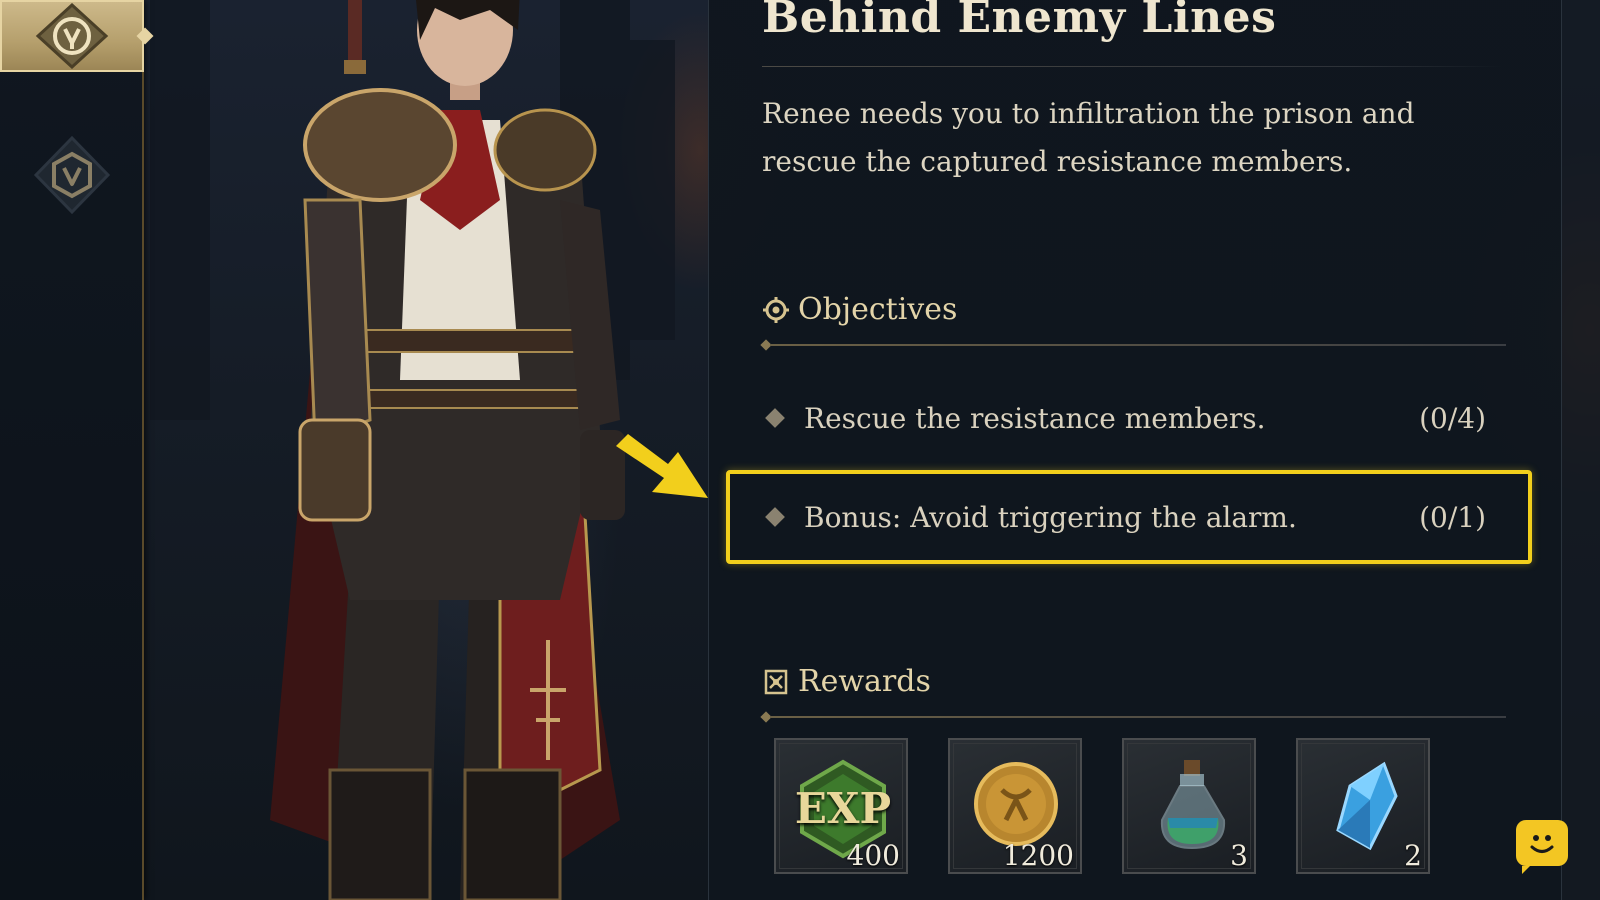 The height and width of the screenshot is (900, 1600). Describe the element at coordinates (1015, 806) in the screenshot. I see `reward-gold: 1200` at that location.